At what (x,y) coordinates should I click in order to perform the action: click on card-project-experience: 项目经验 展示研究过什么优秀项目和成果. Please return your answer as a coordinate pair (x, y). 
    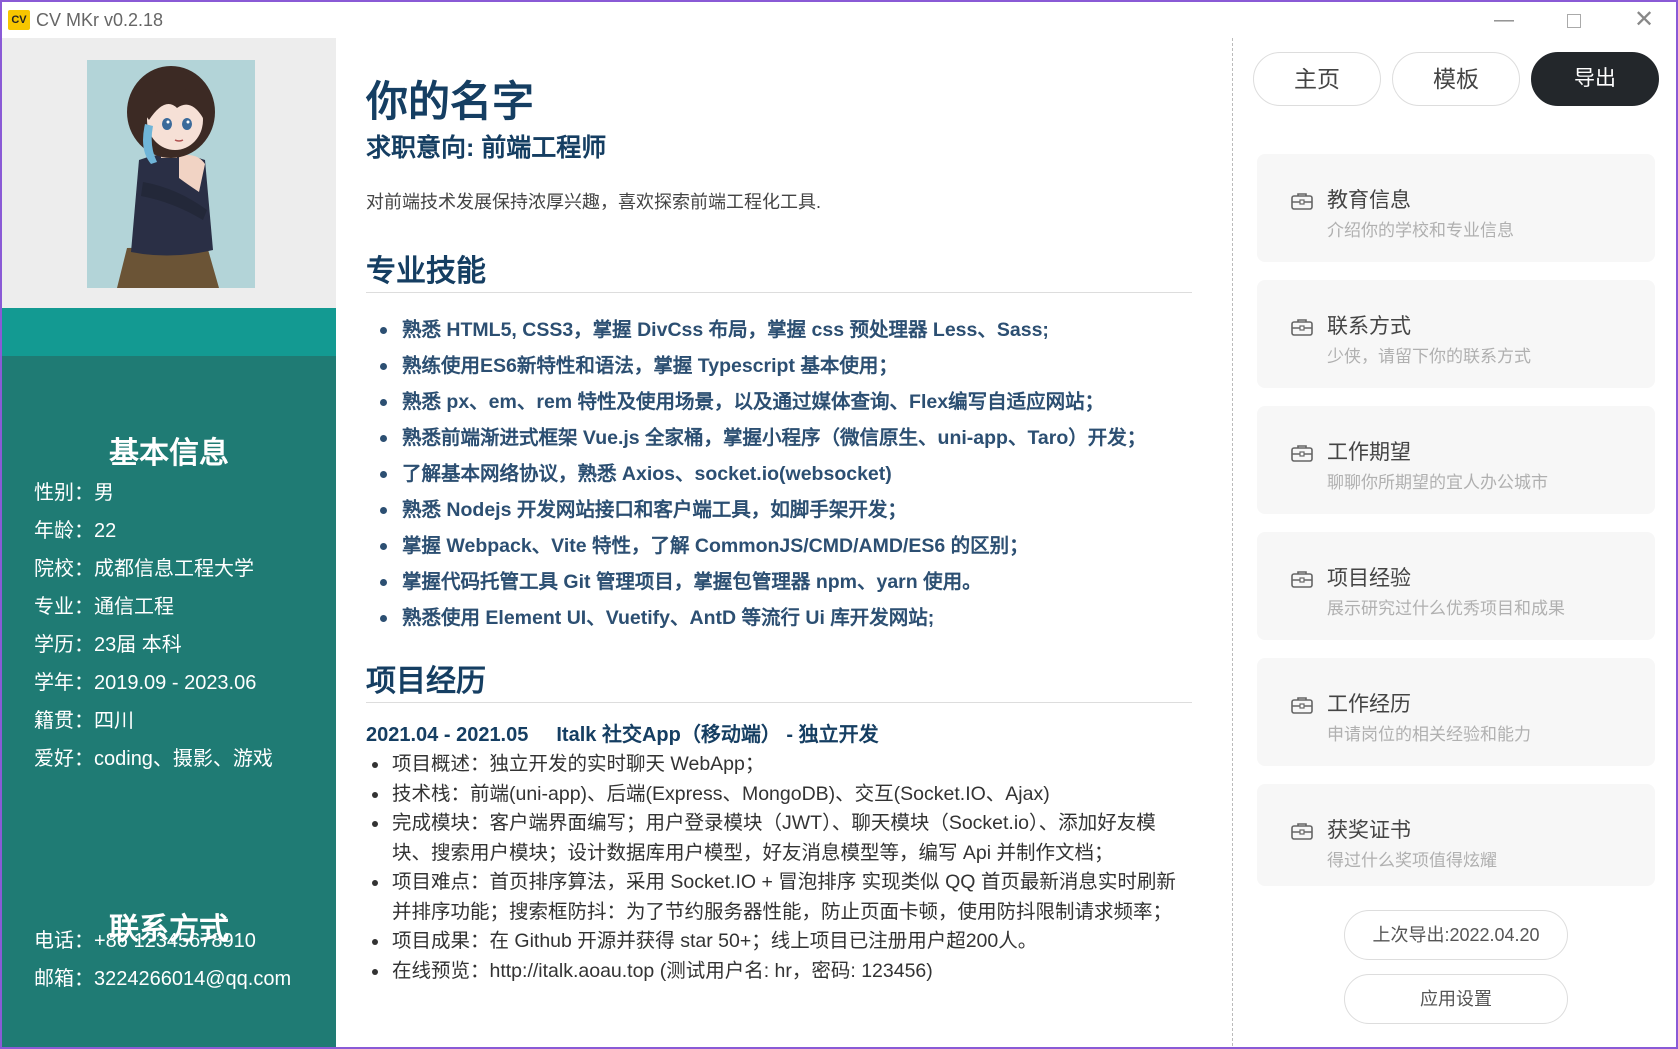
    Looking at the image, I should click on (1456, 586).